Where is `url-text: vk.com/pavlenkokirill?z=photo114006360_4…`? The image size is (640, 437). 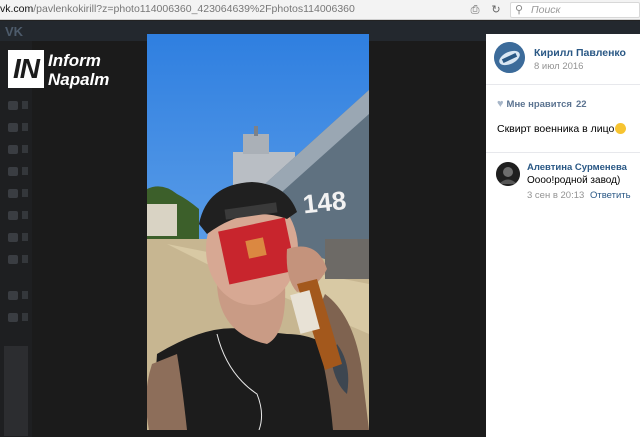 url-text: vk.com/pavlenkokirill?z=photo114006360_4… is located at coordinates (177, 9).